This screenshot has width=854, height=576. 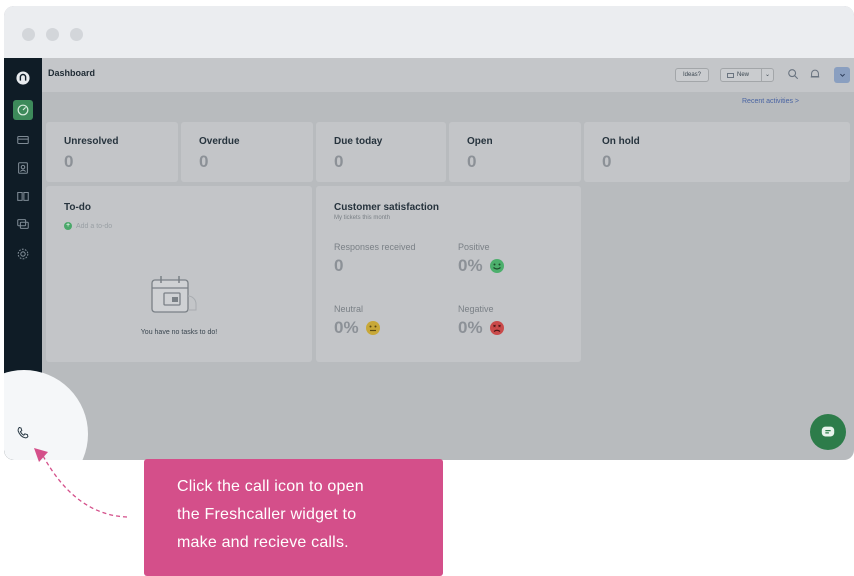 What do you see at coordinates (23, 110) in the screenshot?
I see `dashboard-icon` at bounding box center [23, 110].